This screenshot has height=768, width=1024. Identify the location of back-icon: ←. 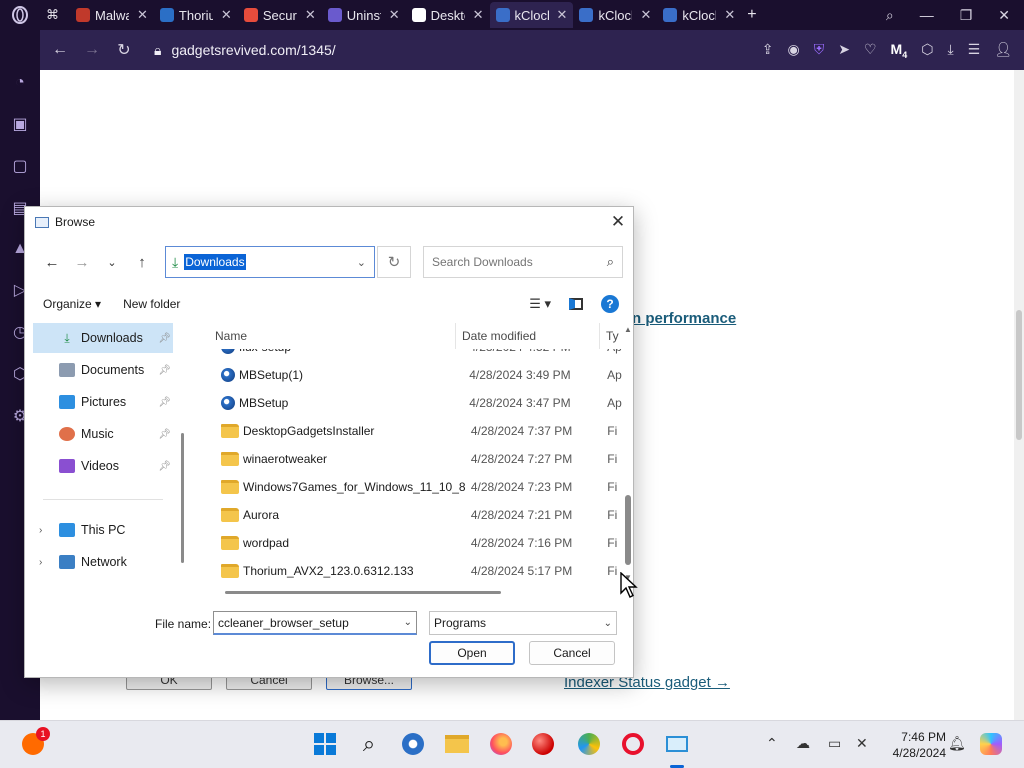
(60, 50).